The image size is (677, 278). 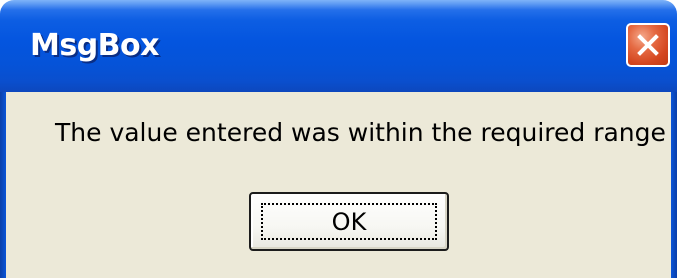 I want to click on close-x-icon, so click(x=648, y=45).